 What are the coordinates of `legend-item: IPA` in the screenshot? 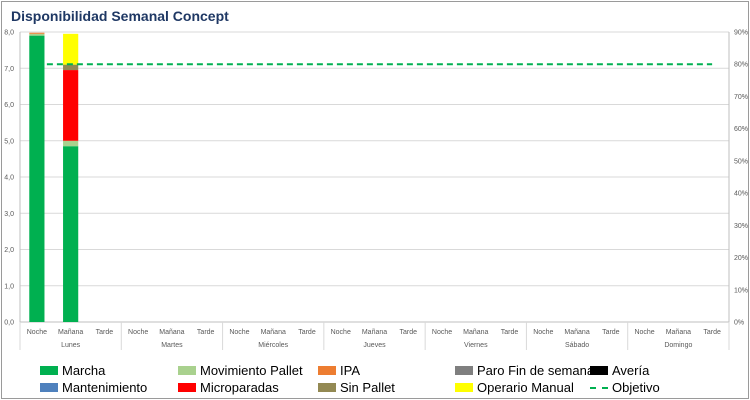 It's located at (339, 370).